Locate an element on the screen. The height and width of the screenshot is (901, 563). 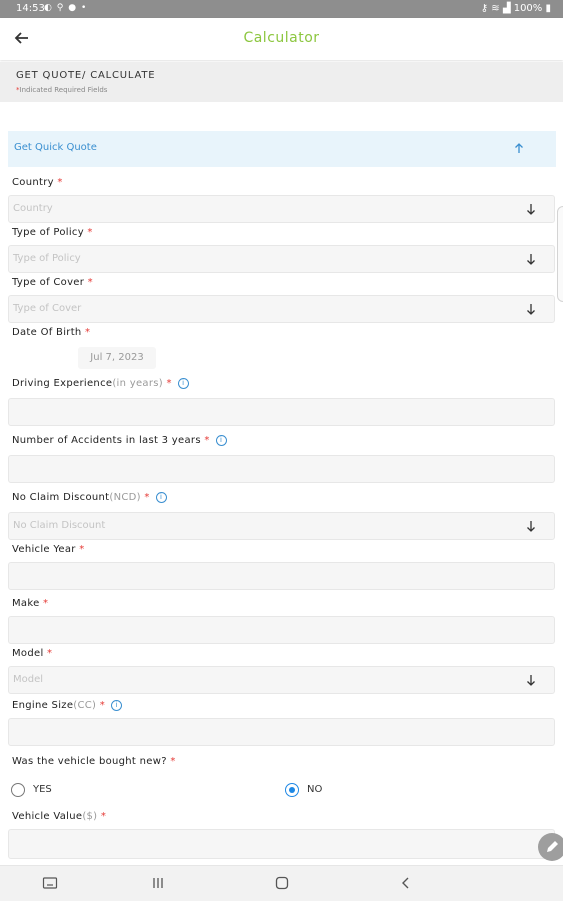
home-icon is located at coordinates (282, 883).